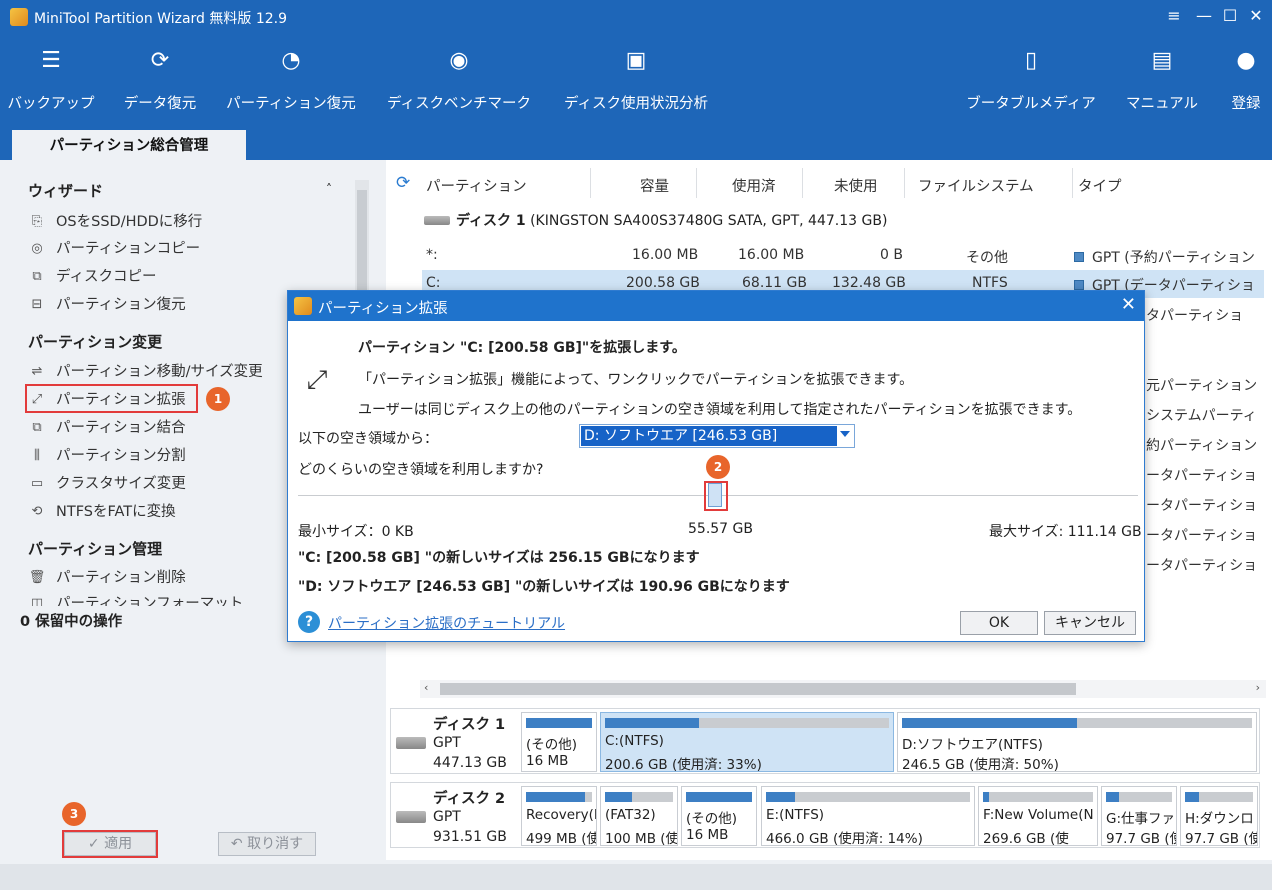 This screenshot has width=1272, height=890. What do you see at coordinates (356, 532) in the screenshot?
I see `min-size-label: 最小サイズ：0 KB` at bounding box center [356, 532].